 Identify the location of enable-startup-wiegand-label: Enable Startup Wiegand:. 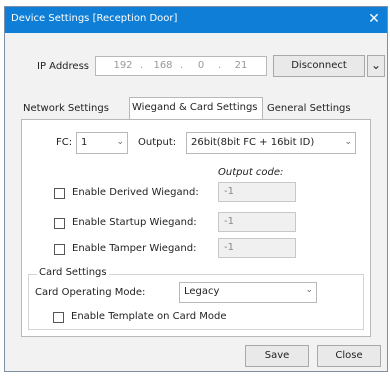
(134, 222).